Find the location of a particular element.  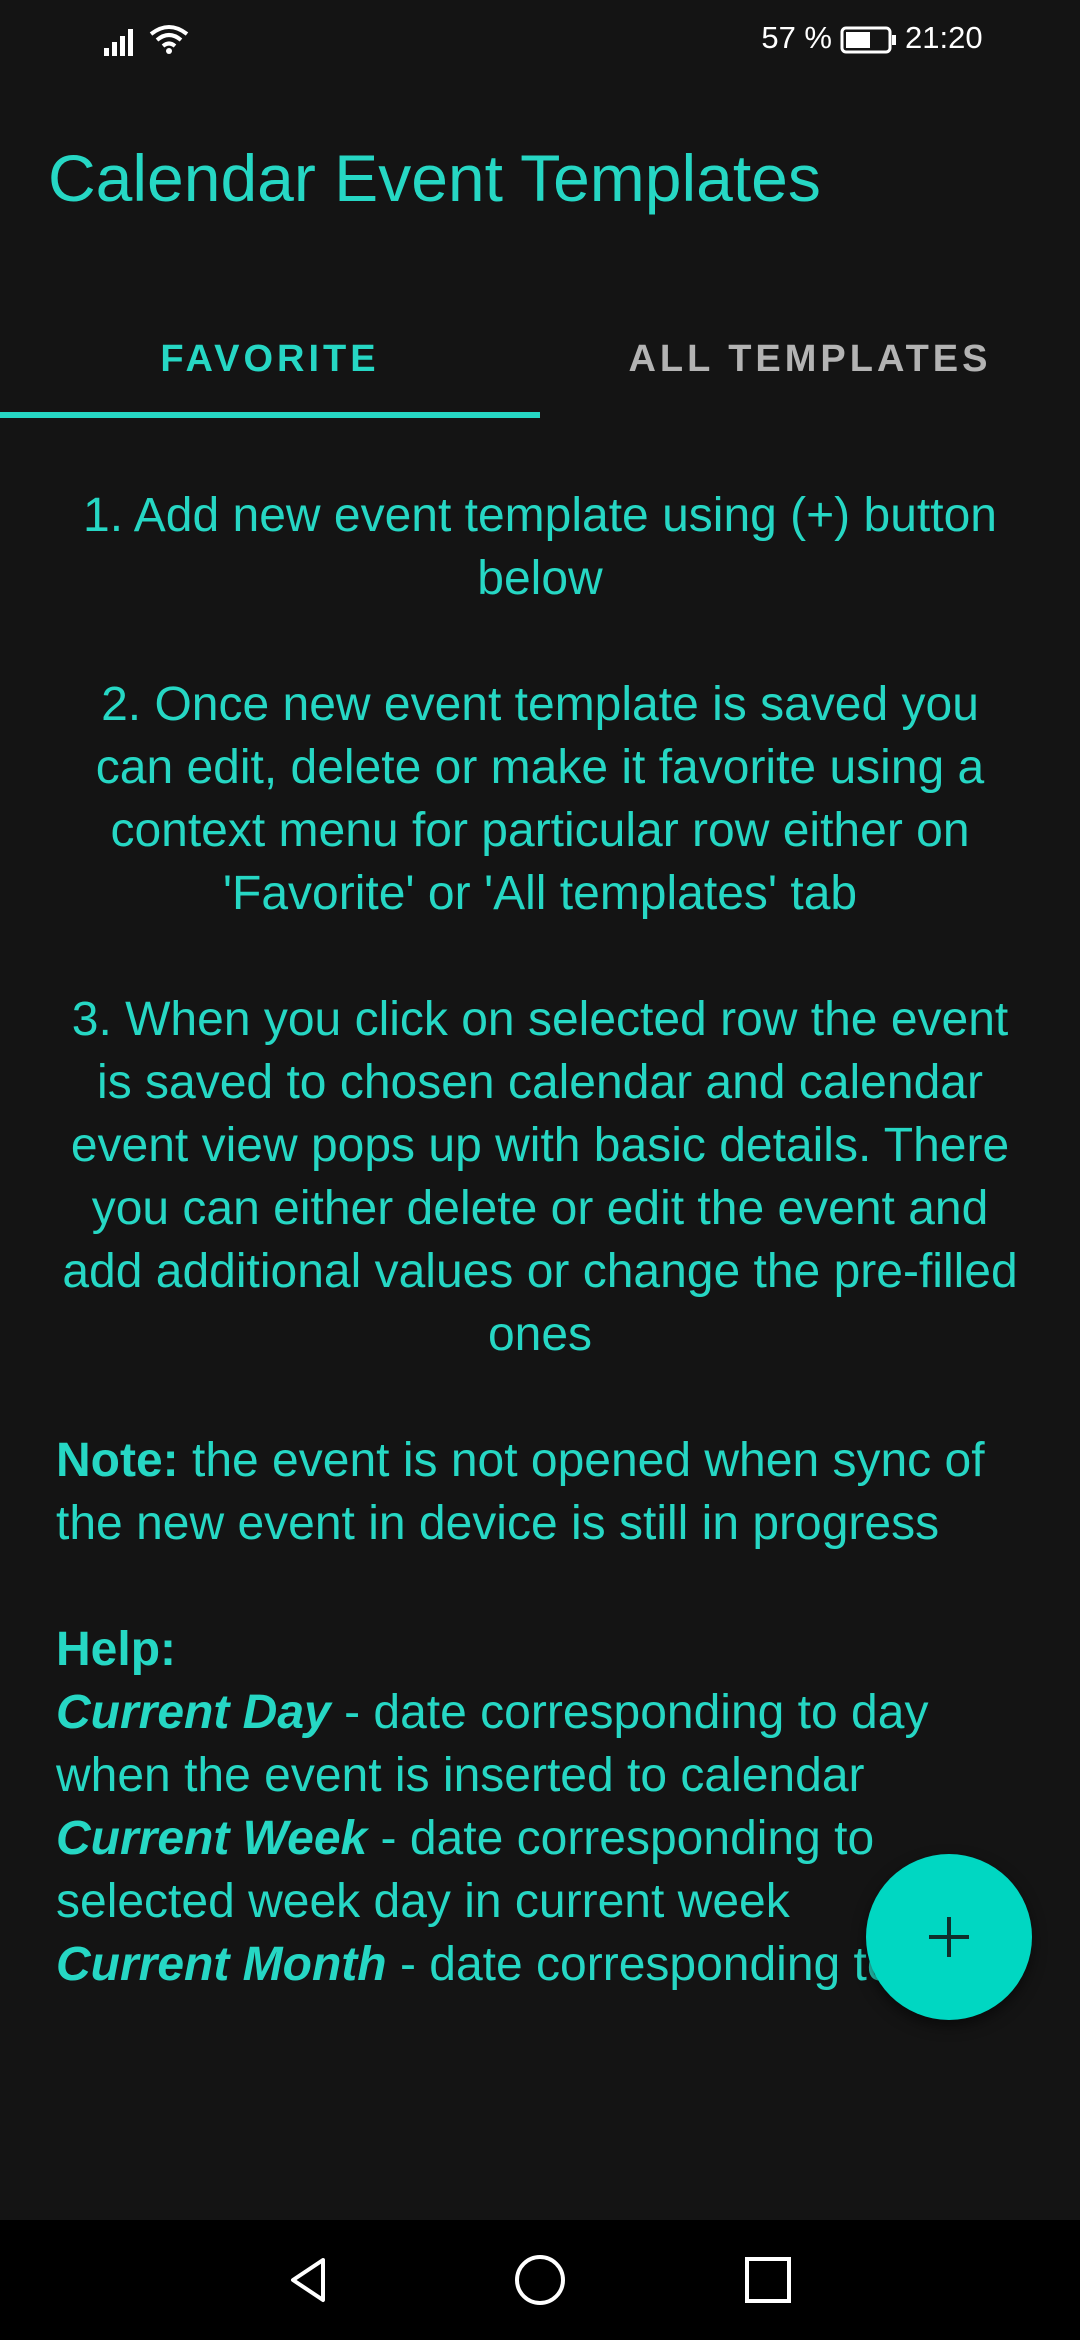

back-icon is located at coordinates (308, 2280).